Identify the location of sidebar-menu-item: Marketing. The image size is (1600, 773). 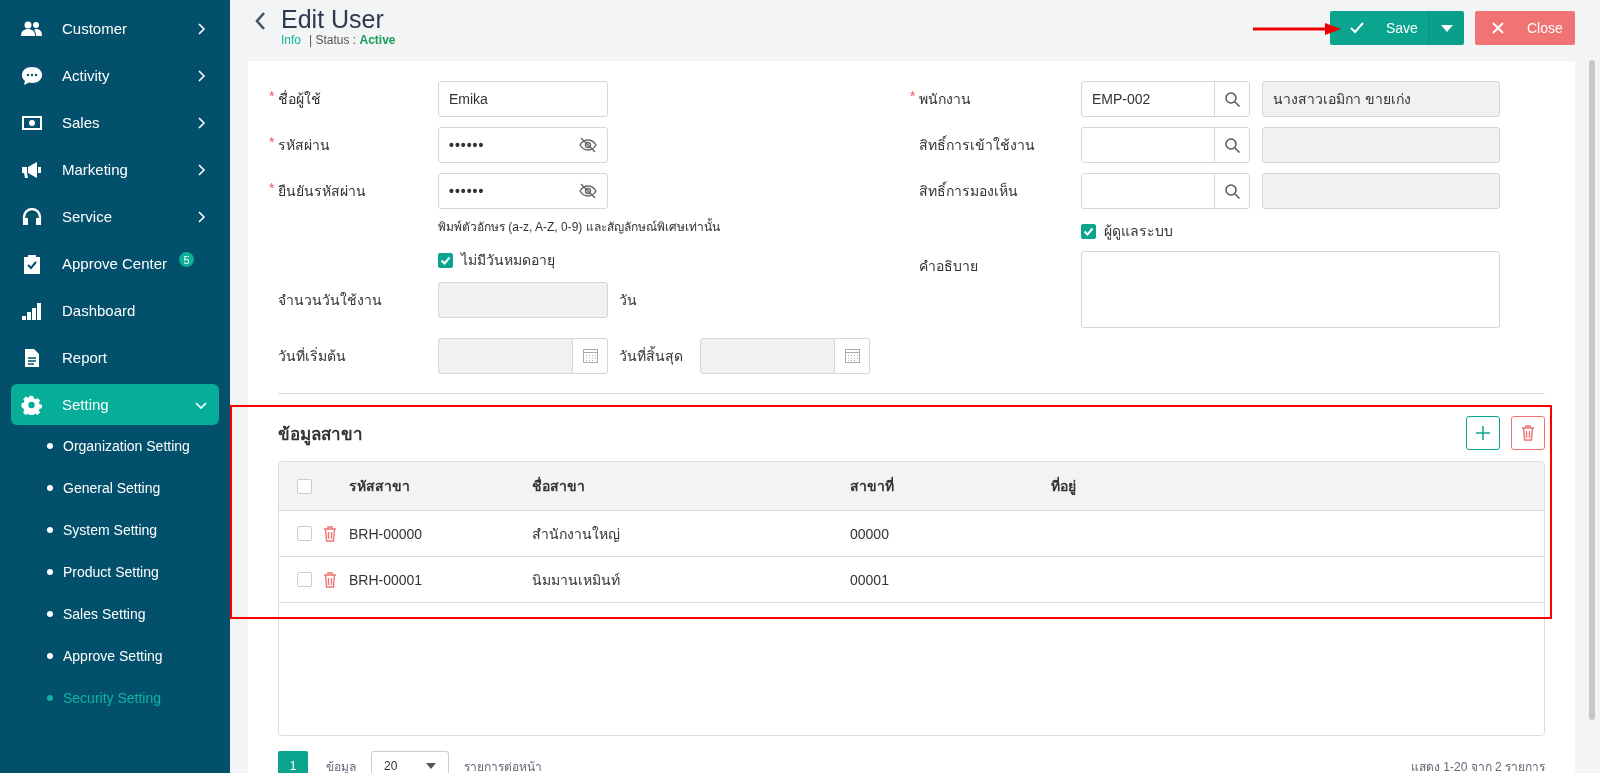
(115, 169).